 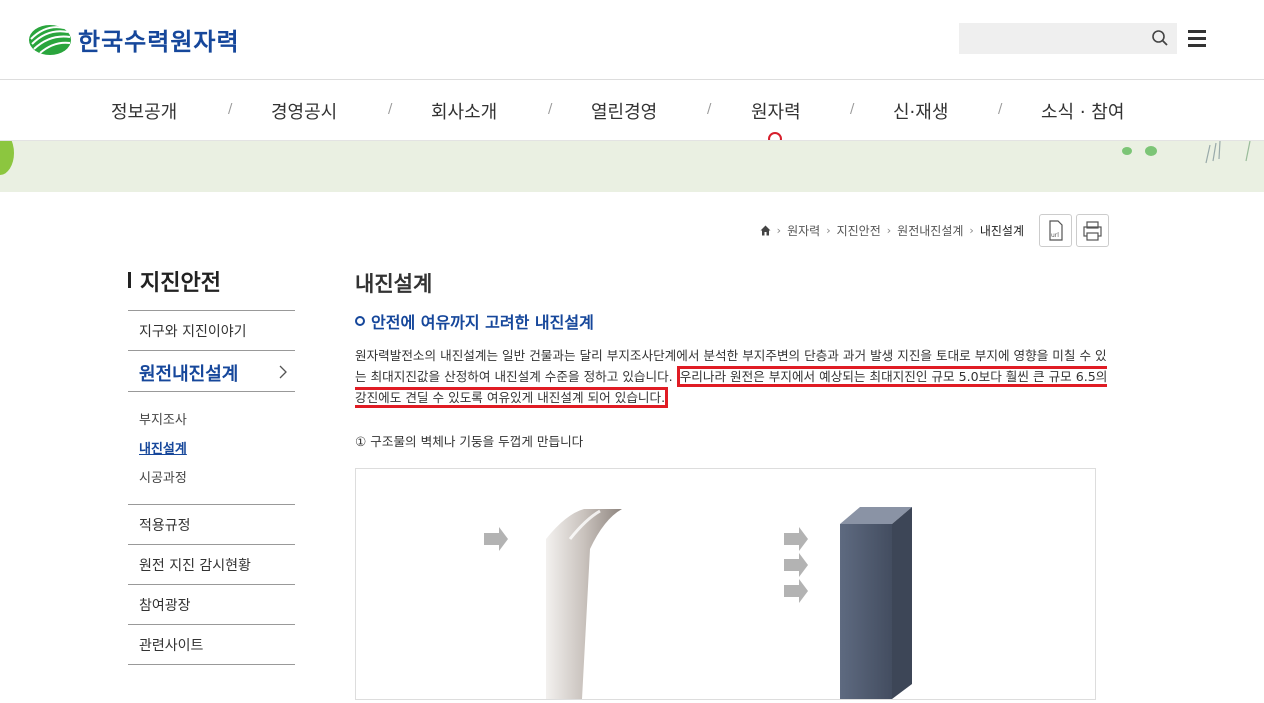 I want to click on lnb-item-participation: 참여광장, so click(x=165, y=605).